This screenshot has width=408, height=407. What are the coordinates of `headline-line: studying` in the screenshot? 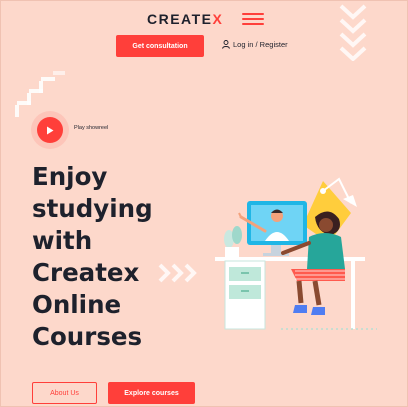 It's located at (92, 208).